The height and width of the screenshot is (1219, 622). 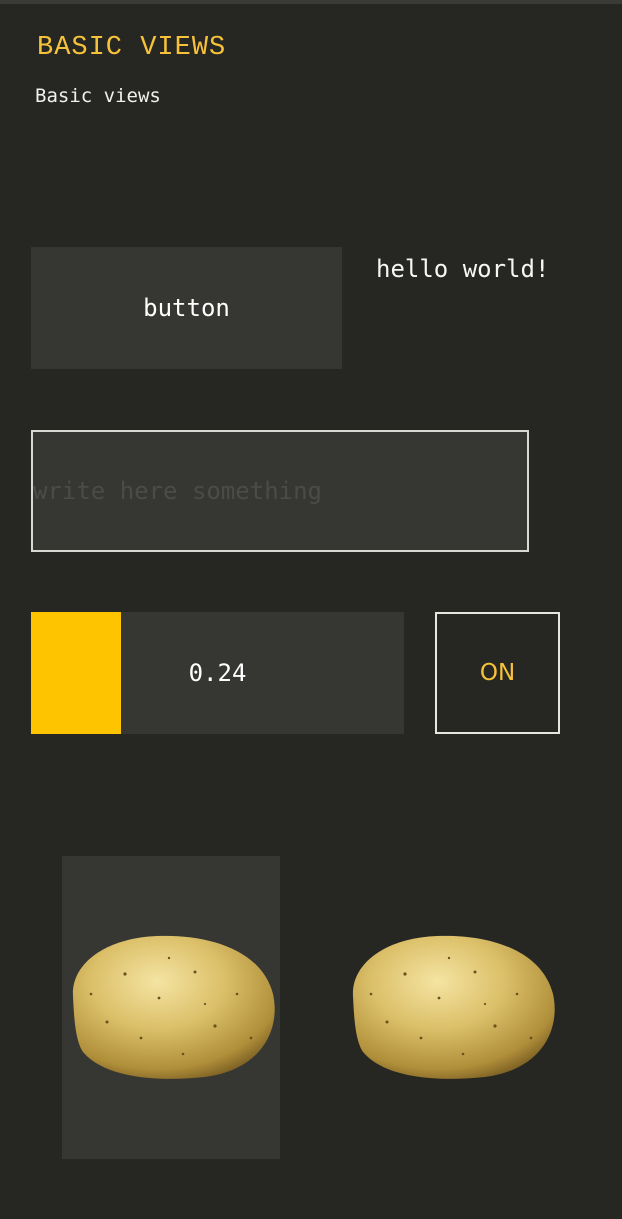 I want to click on hello-label: hello world!, so click(x=463, y=269).